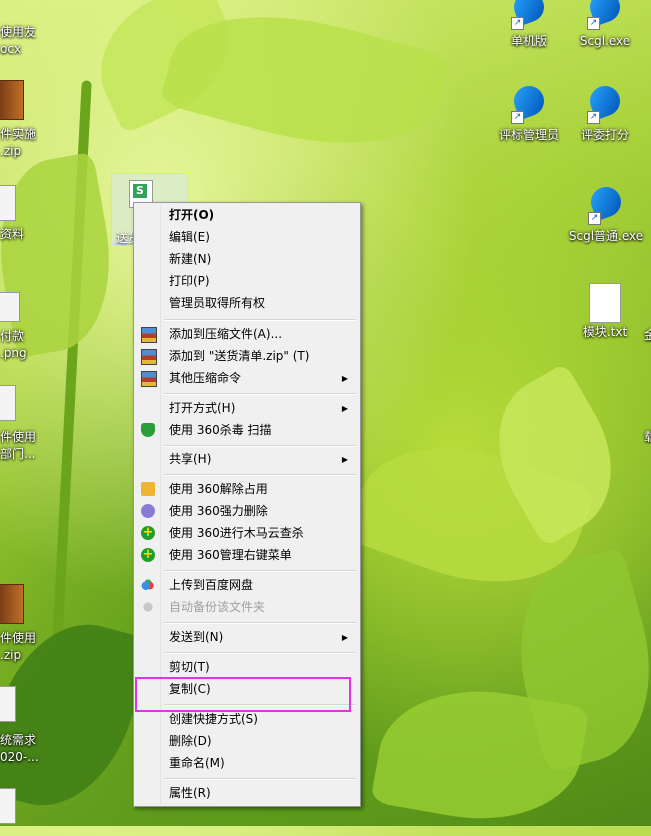 The height and width of the screenshot is (836, 651). What do you see at coordinates (247, 763) in the screenshot?
I see `menu-item-rename: 重命名(M)` at bounding box center [247, 763].